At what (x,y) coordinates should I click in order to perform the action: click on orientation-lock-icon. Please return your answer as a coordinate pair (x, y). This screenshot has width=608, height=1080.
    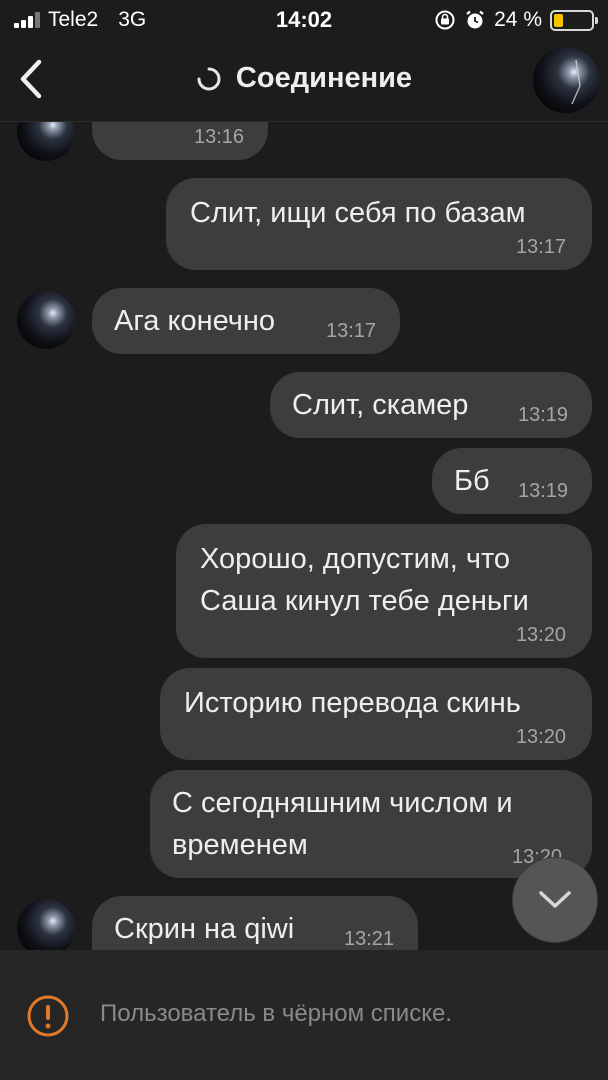
    Looking at the image, I should click on (445, 20).